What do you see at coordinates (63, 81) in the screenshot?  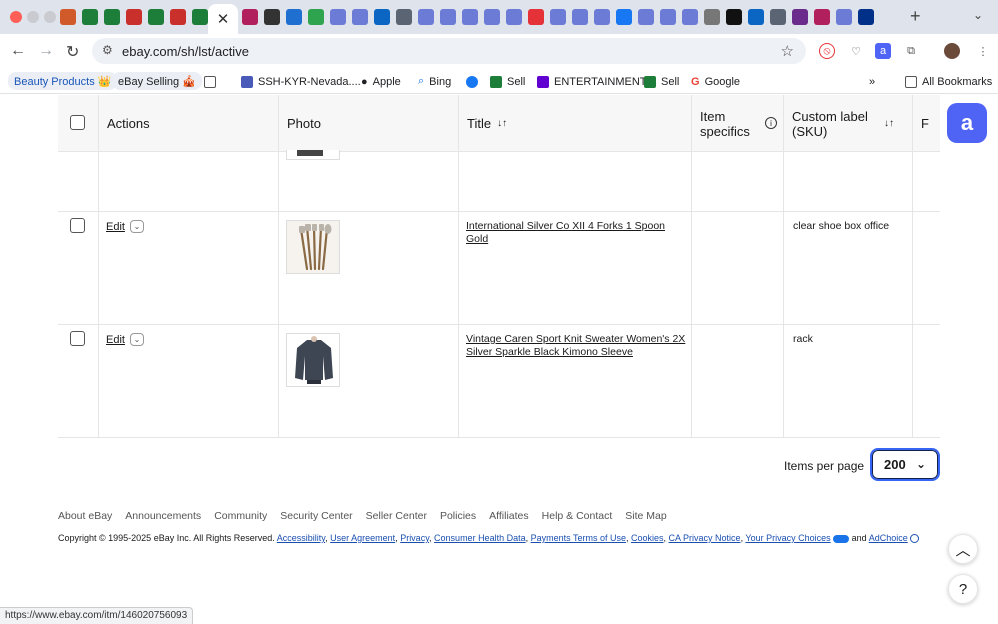 I see `bookmark-beauty-products: Beauty Products 👑` at bounding box center [63, 81].